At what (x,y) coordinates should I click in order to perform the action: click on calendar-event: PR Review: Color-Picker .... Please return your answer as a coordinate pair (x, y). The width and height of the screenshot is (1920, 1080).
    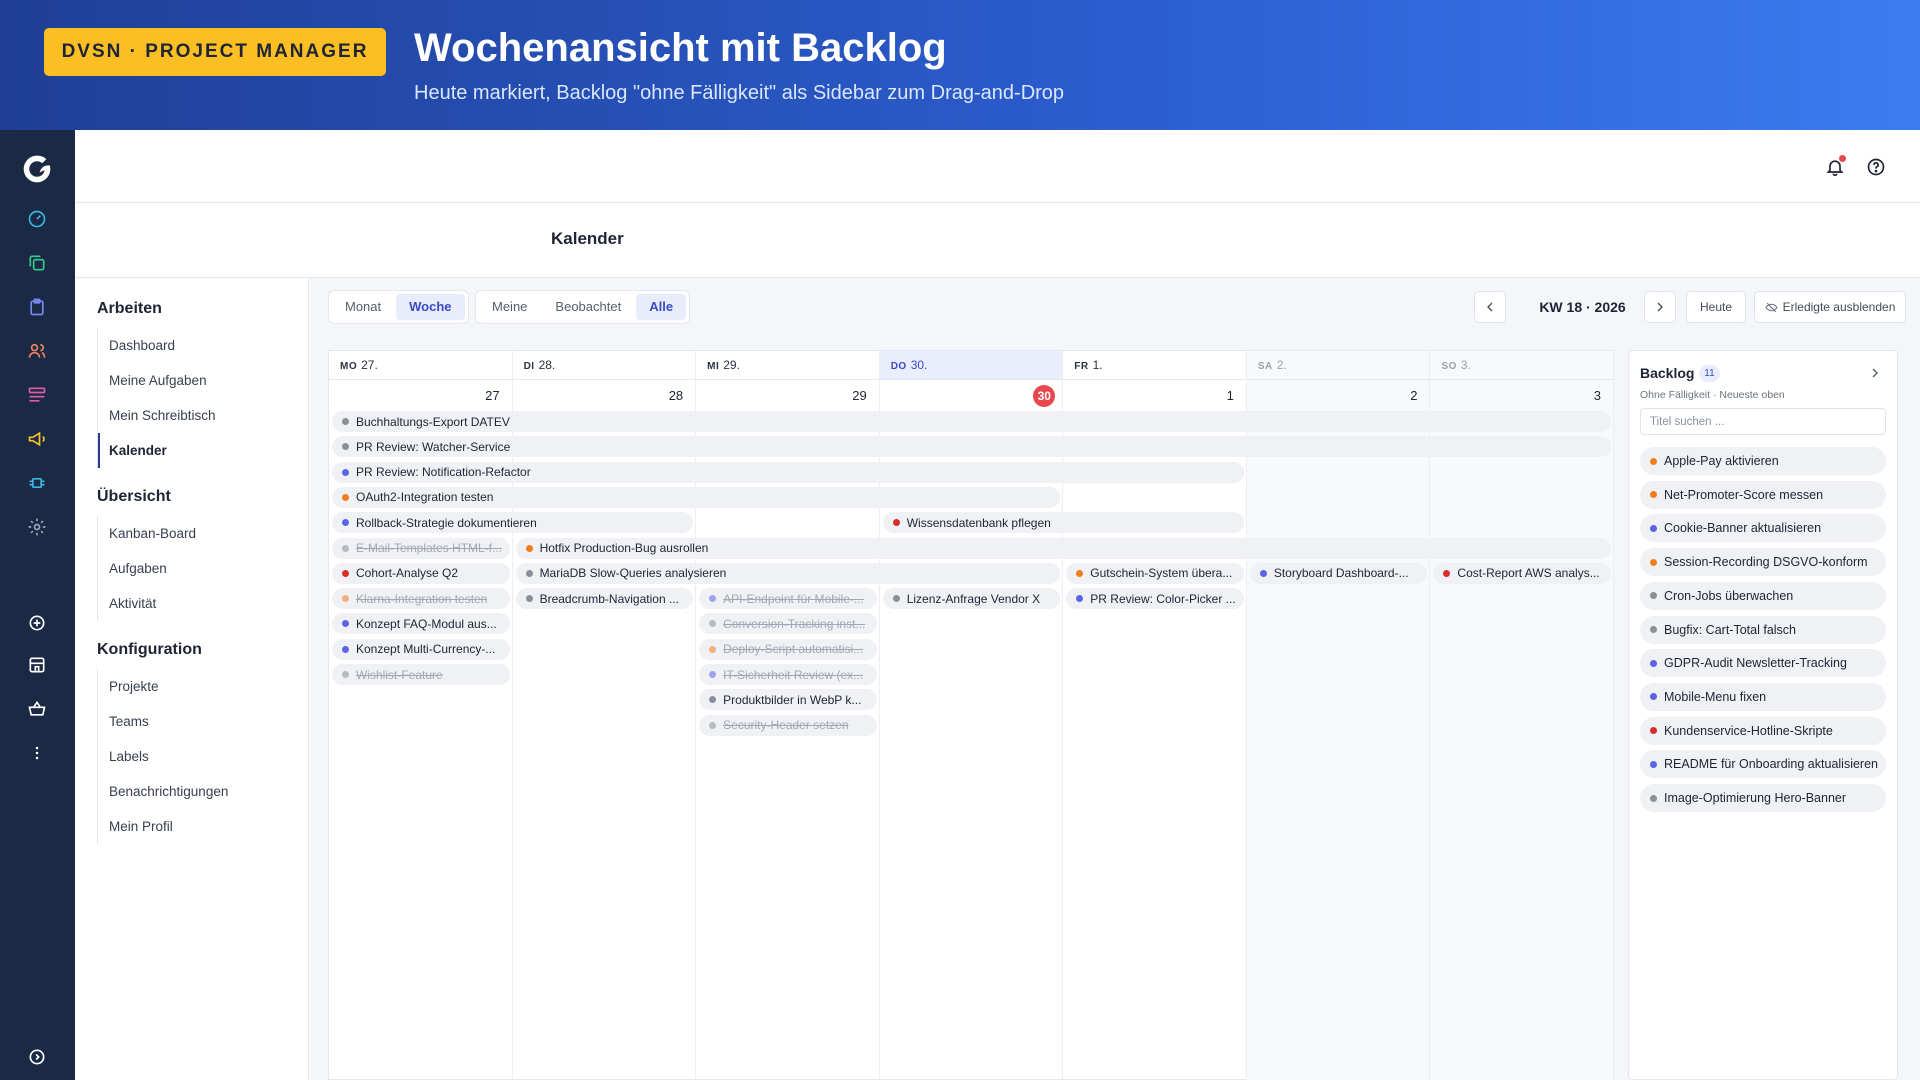
    Looking at the image, I should click on (1155, 599).